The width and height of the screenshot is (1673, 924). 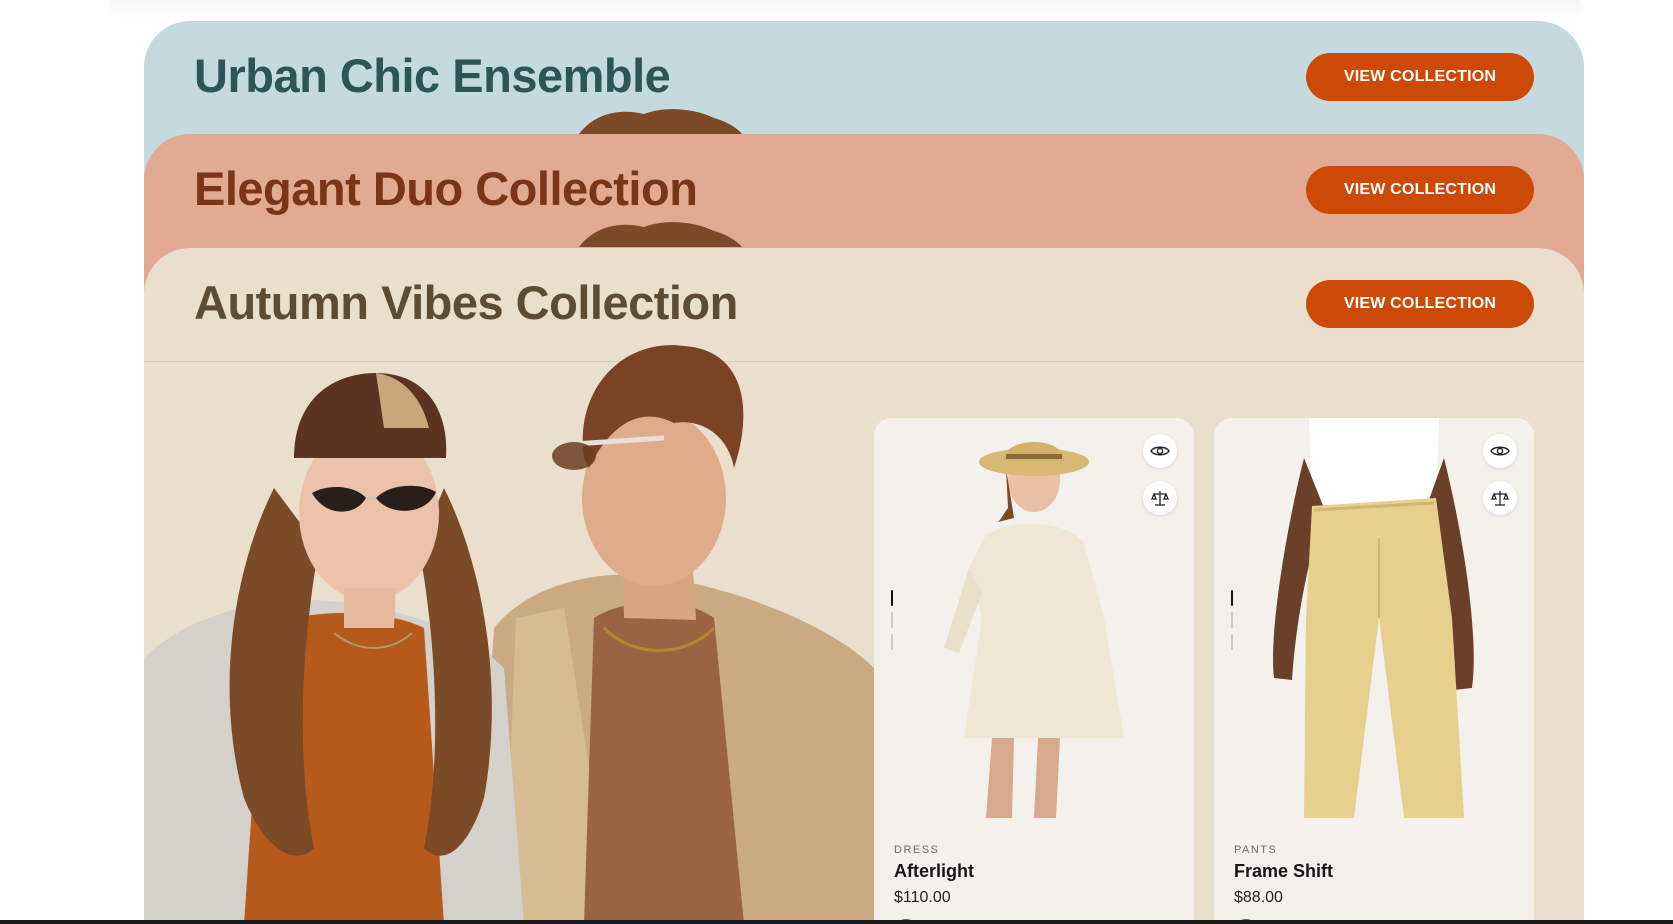 What do you see at coordinates (446, 188) in the screenshot?
I see `collection-title: Elegant Duo Collection` at bounding box center [446, 188].